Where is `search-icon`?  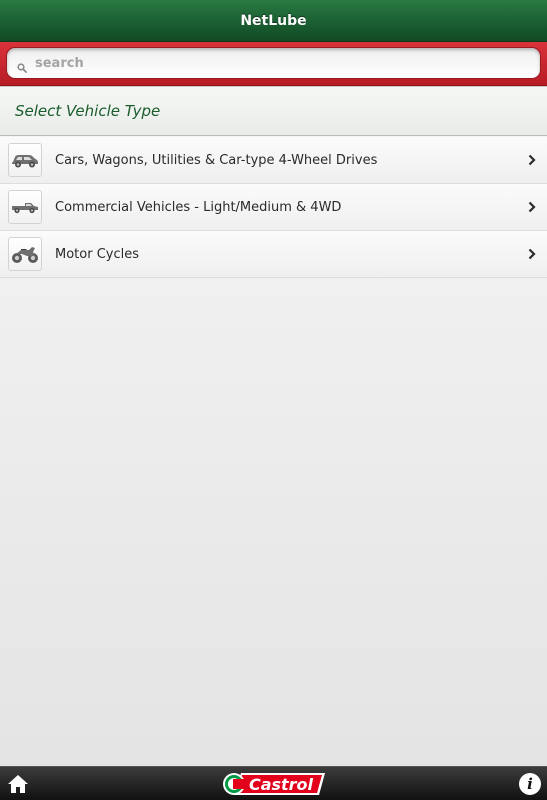
search-icon is located at coordinates (22, 65).